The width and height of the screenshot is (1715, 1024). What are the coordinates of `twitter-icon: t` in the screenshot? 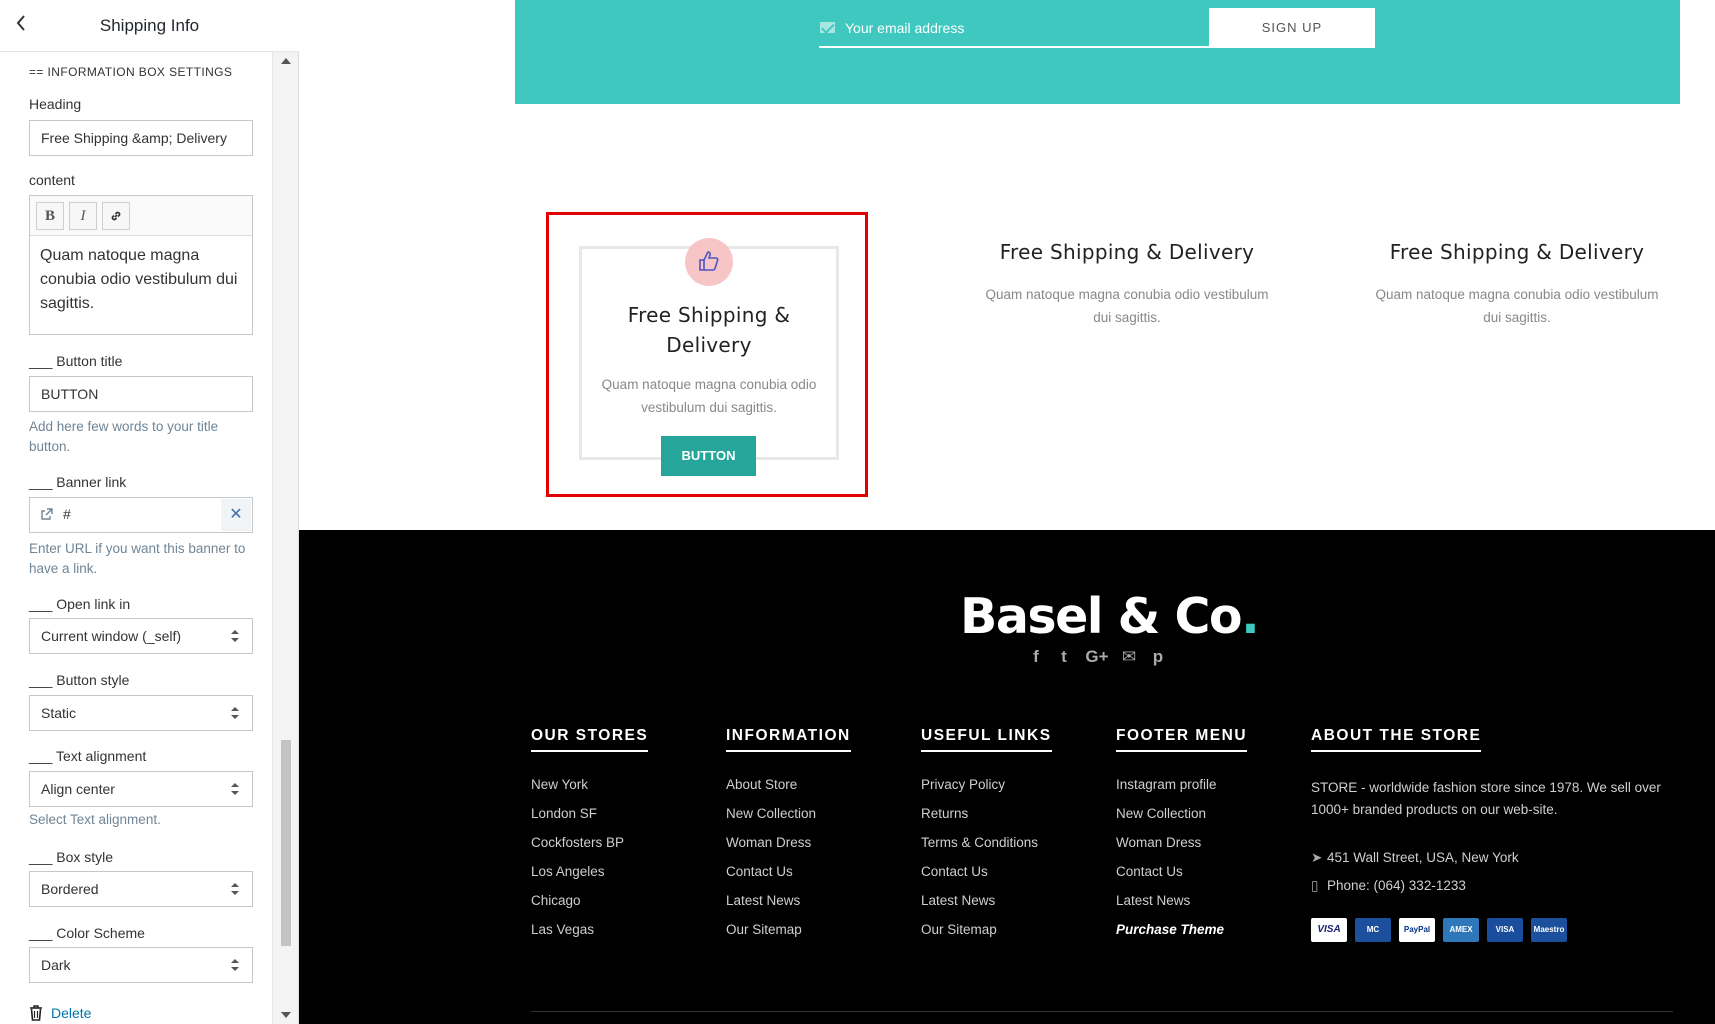 It's located at (1064, 657).